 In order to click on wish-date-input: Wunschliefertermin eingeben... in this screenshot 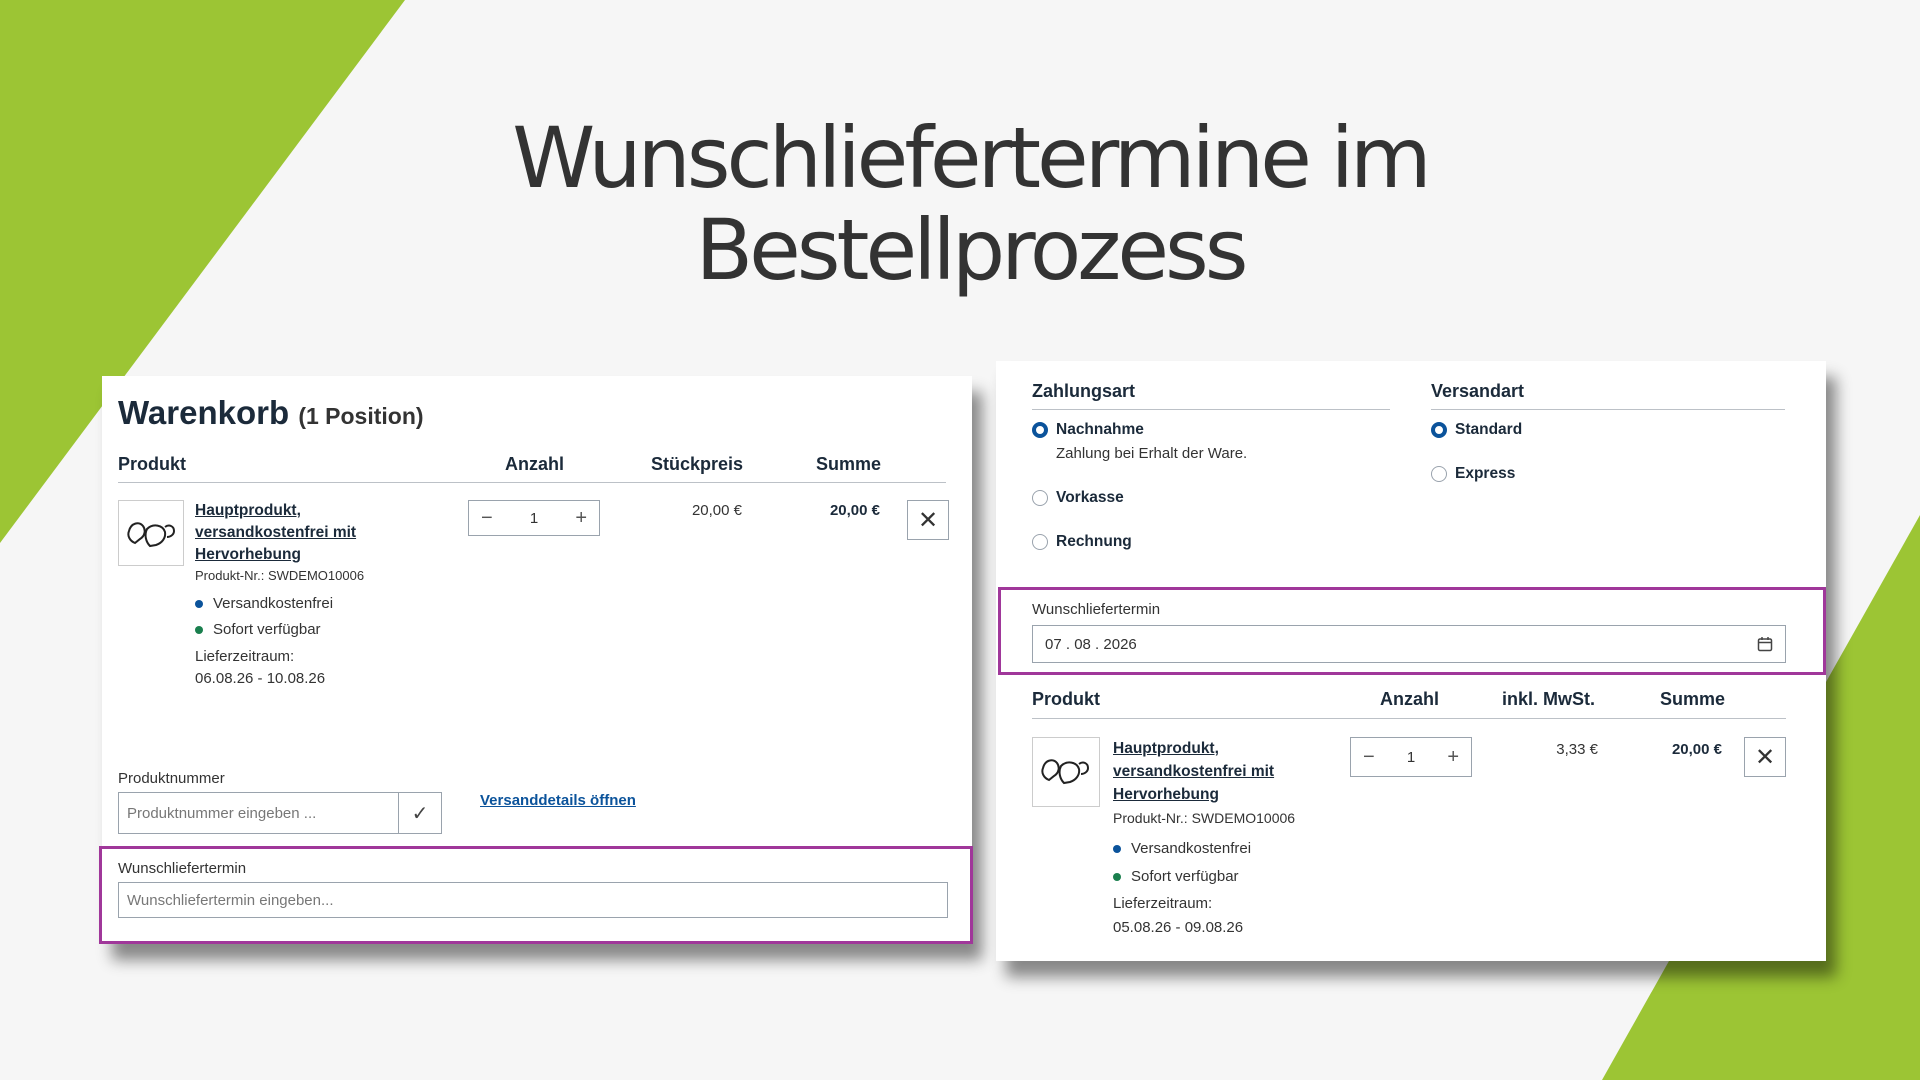, I will do `click(533, 900)`.